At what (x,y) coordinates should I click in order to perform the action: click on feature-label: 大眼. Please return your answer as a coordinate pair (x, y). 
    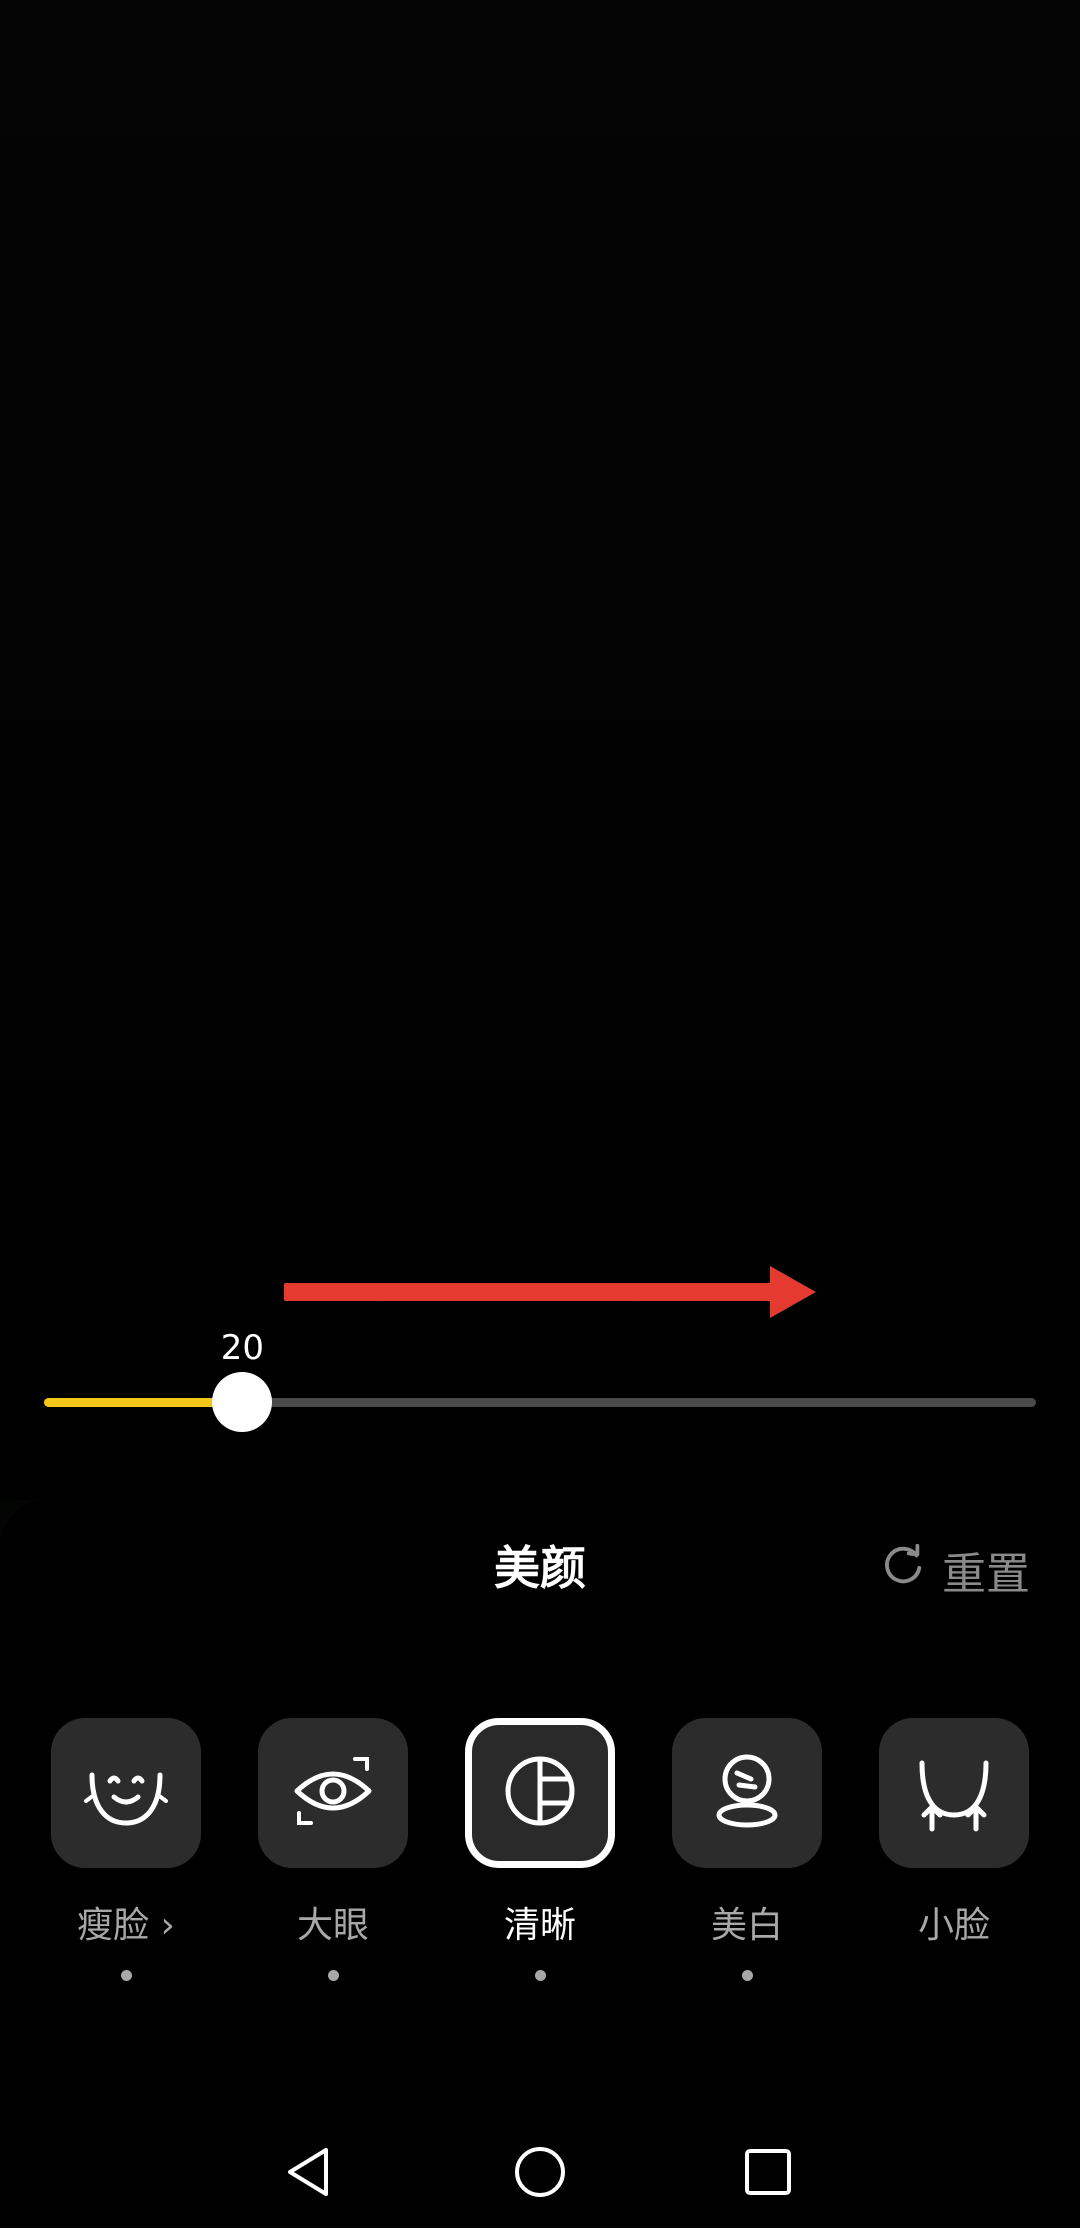
    Looking at the image, I should click on (332, 1925).